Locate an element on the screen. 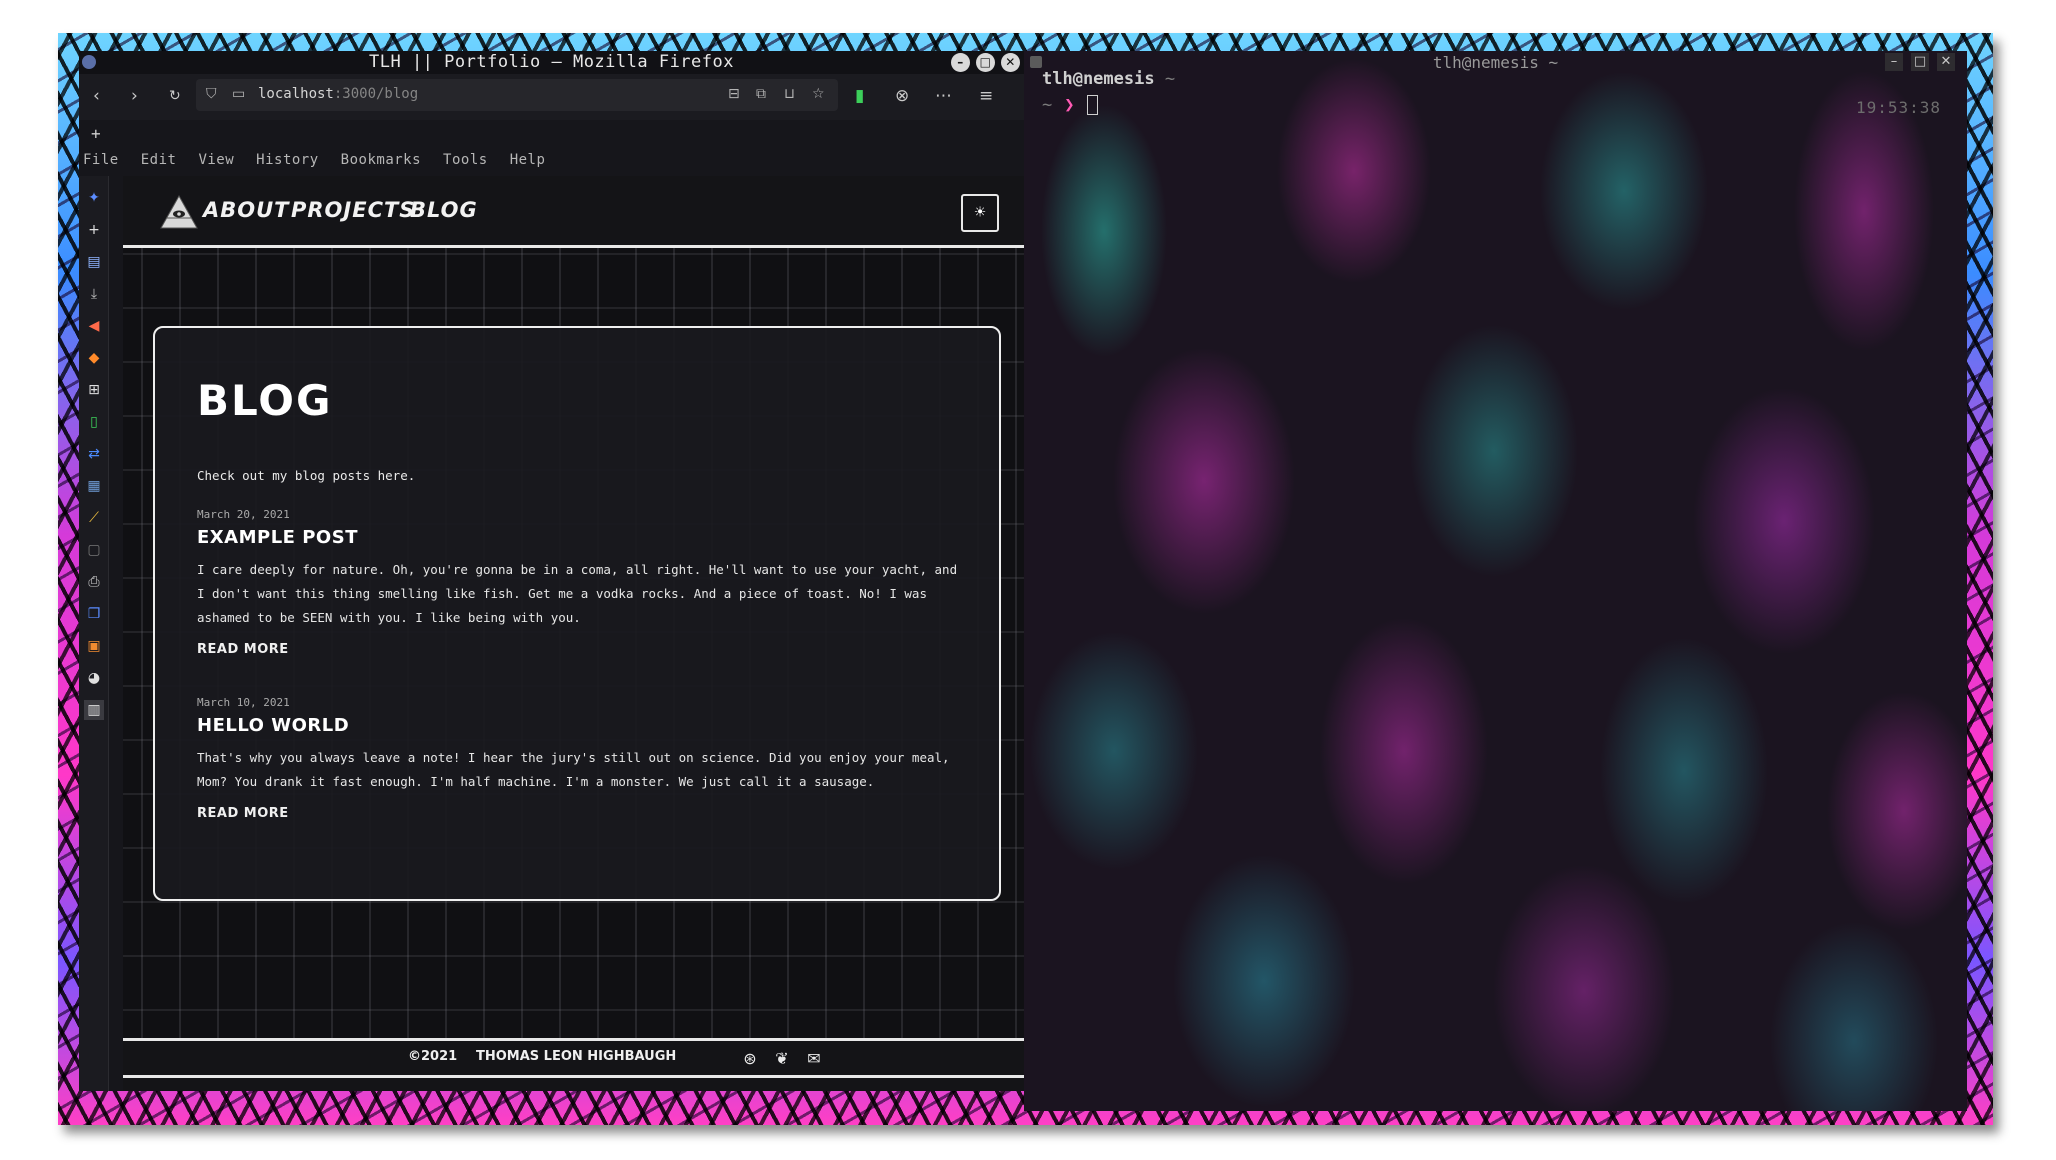  firefox-app-icon is located at coordinates (89, 62).